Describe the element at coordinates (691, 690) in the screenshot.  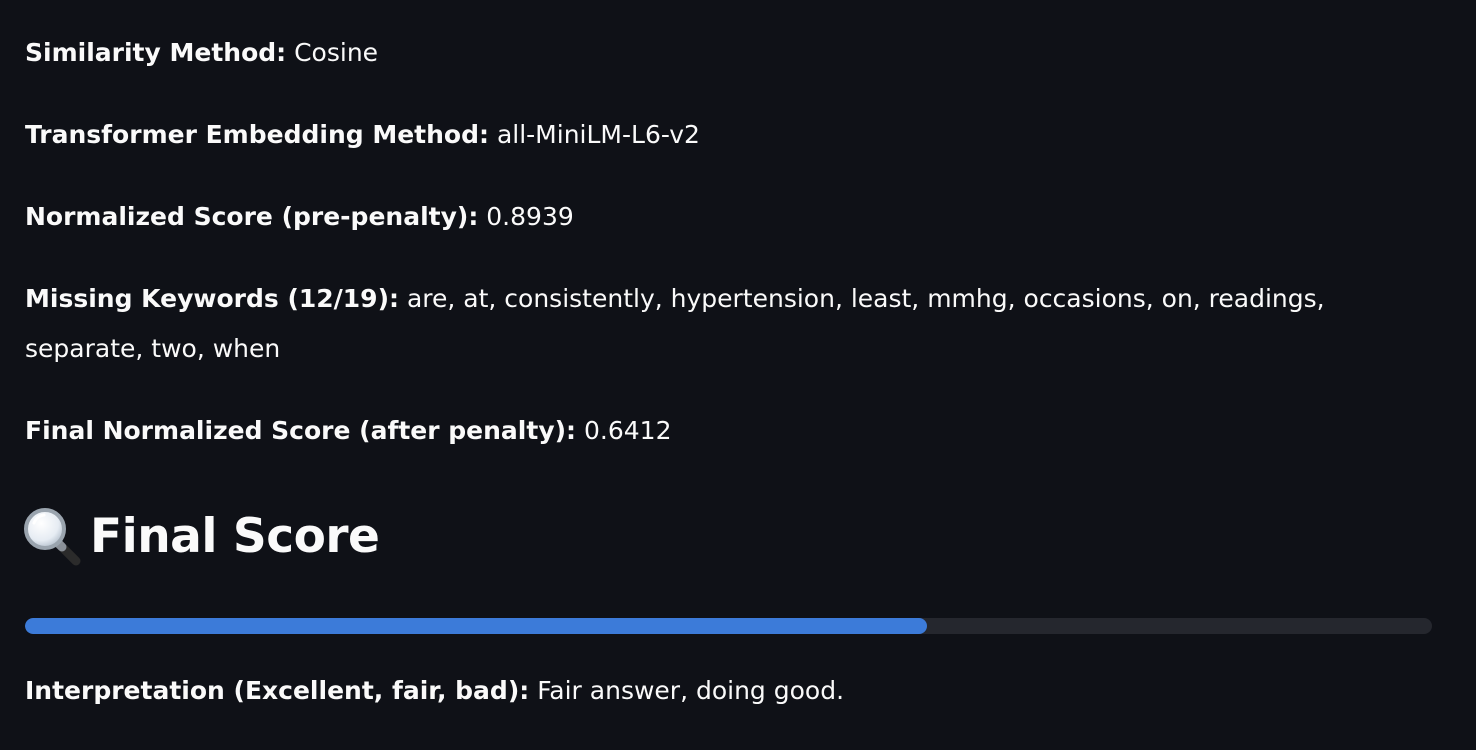
I see `interpretation-value: Fair answer, doing good.` at that location.